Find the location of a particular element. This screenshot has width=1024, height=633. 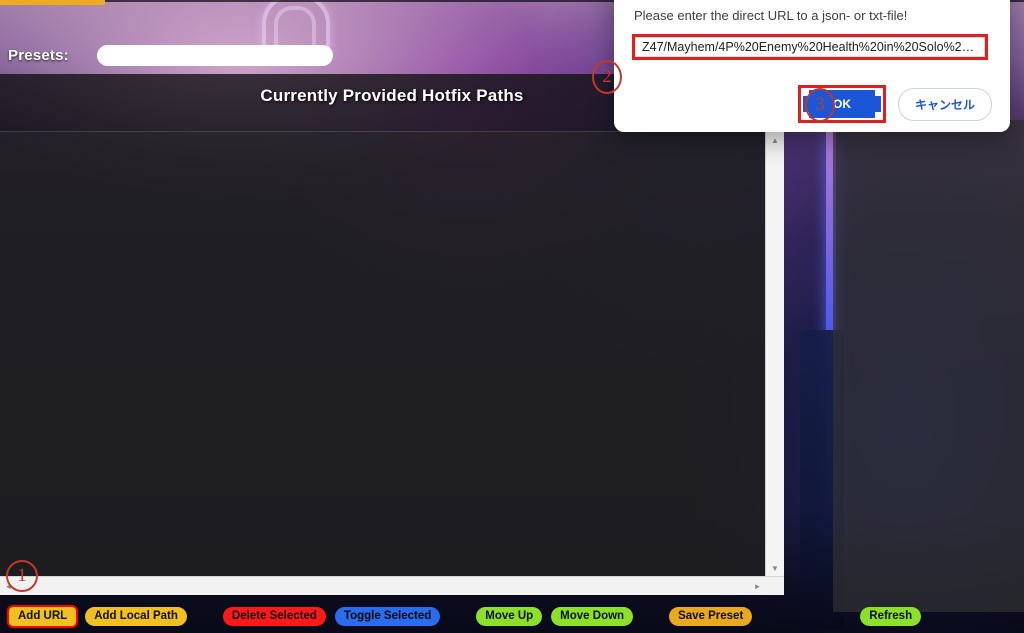

dialog-actions: OK キャンセル is located at coordinates (894, 104).